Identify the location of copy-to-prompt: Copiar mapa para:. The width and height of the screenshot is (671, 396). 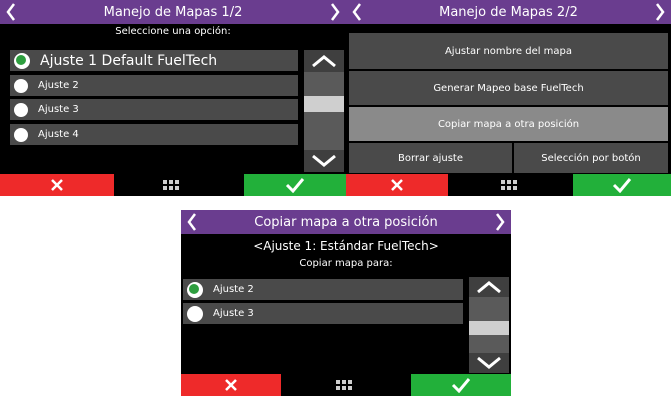
(346, 263).